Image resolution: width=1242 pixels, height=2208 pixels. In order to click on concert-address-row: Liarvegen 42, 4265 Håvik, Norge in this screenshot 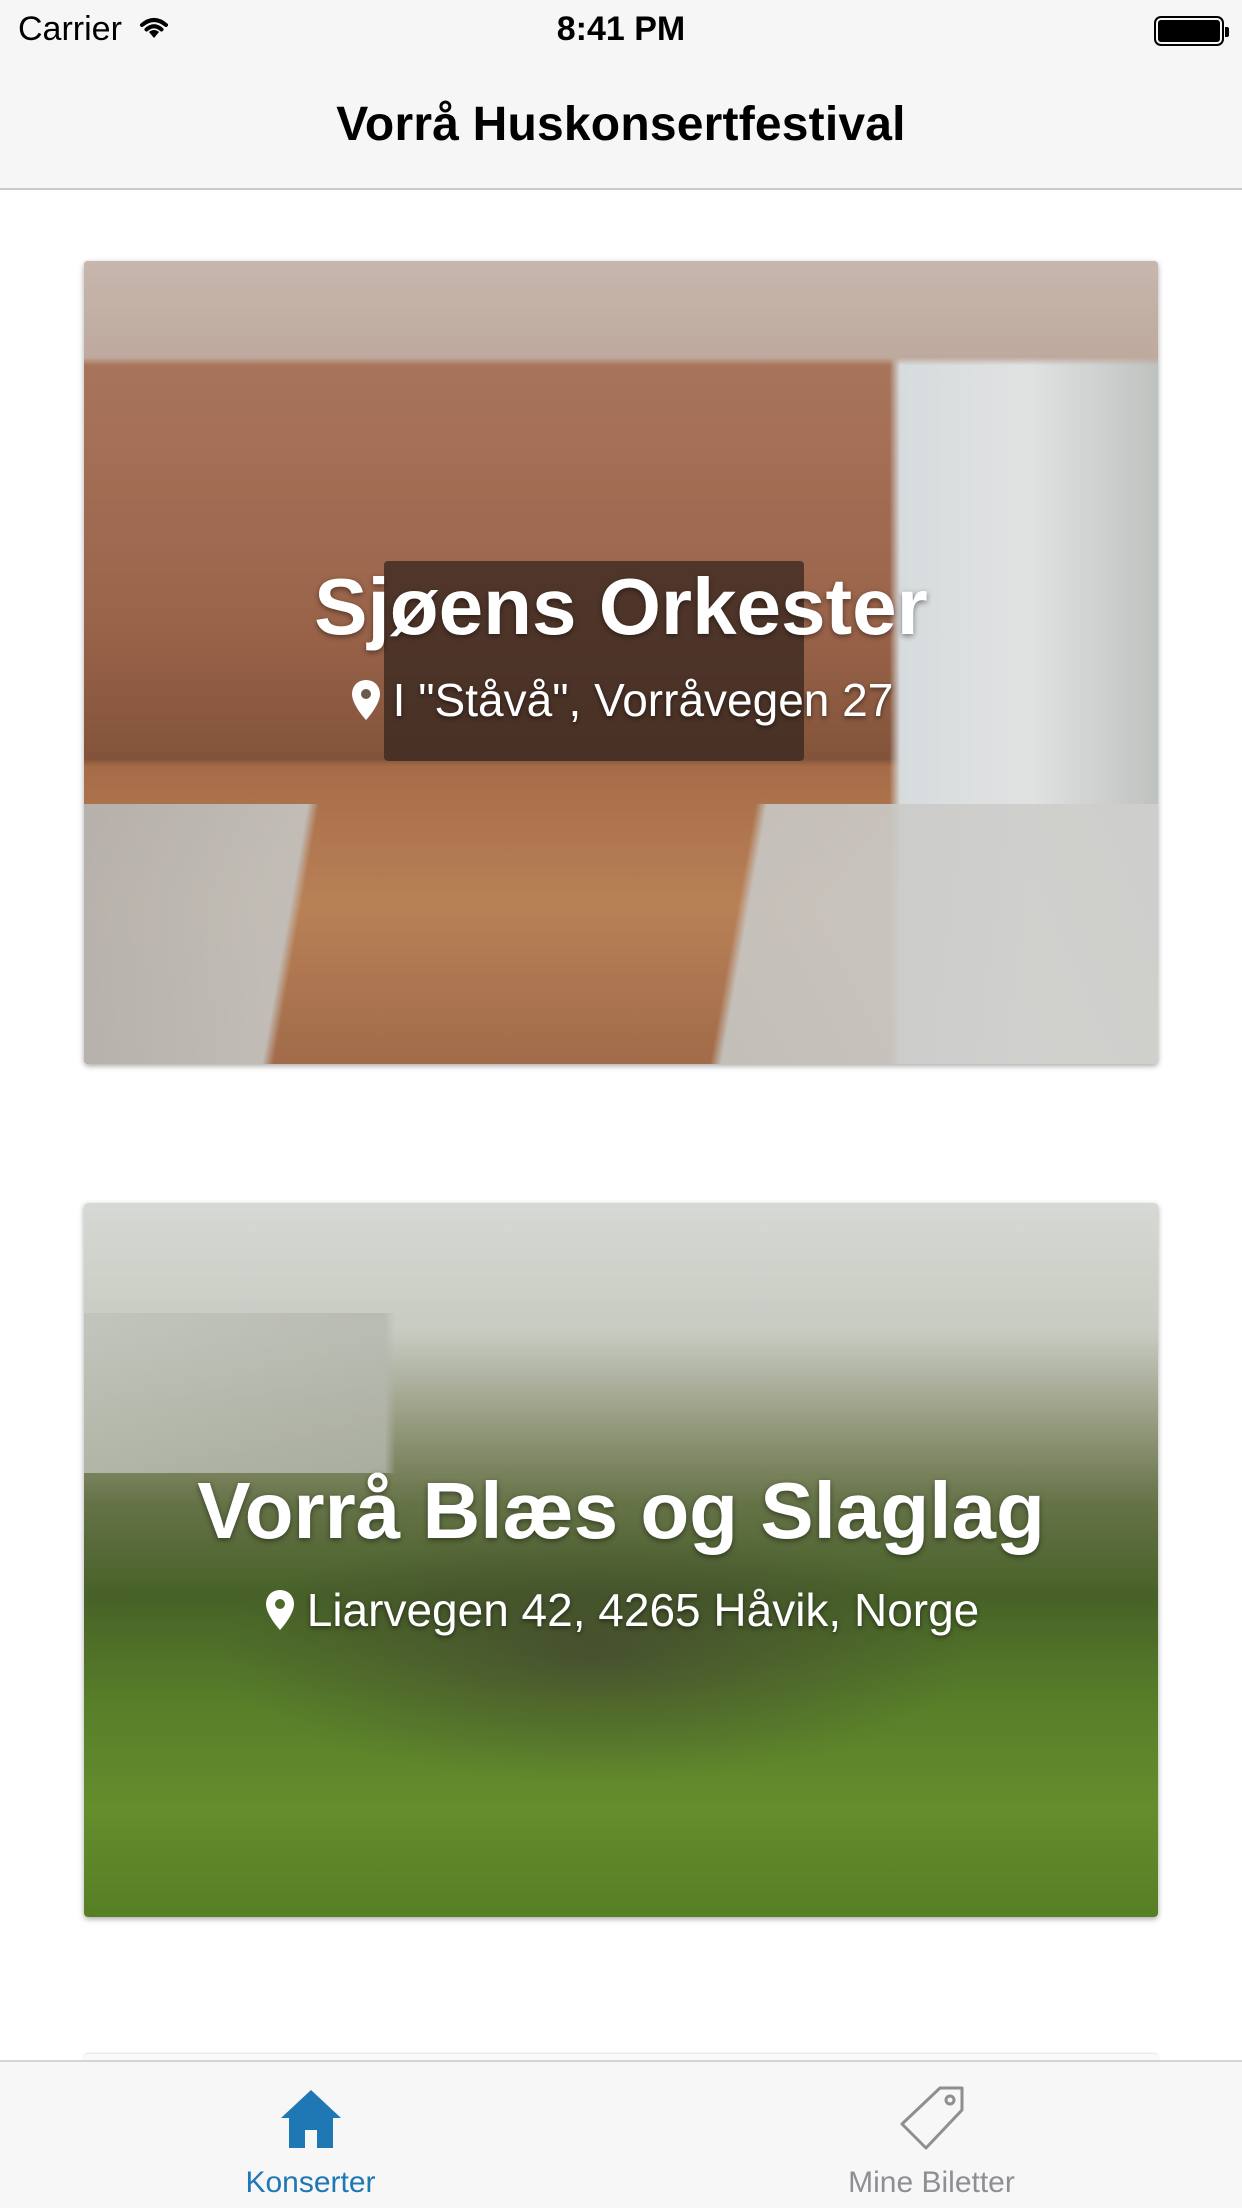, I will do `click(621, 1610)`.